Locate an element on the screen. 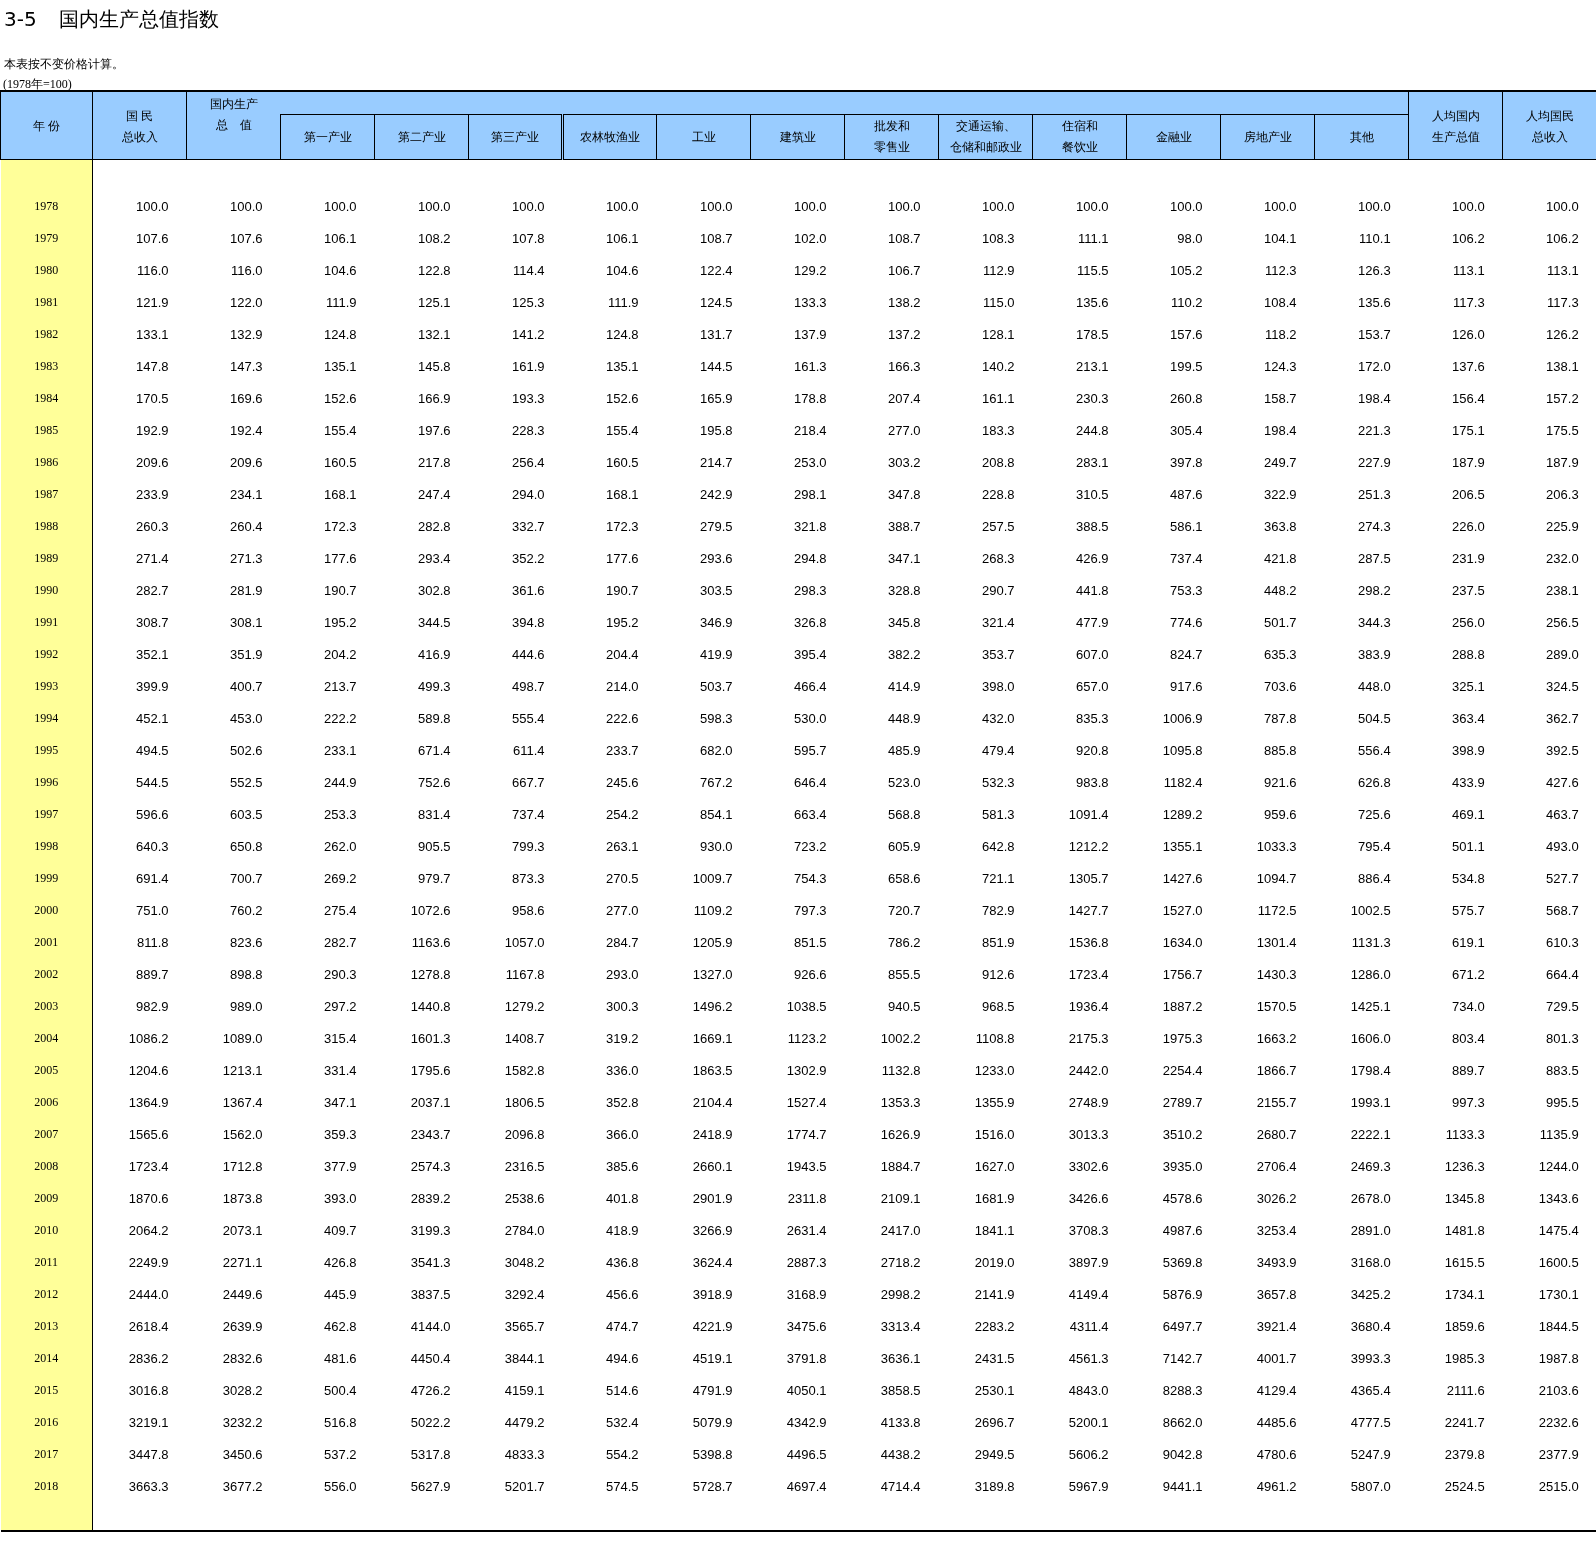  table-cell-text: 1841.1 is located at coordinates (994, 1230).